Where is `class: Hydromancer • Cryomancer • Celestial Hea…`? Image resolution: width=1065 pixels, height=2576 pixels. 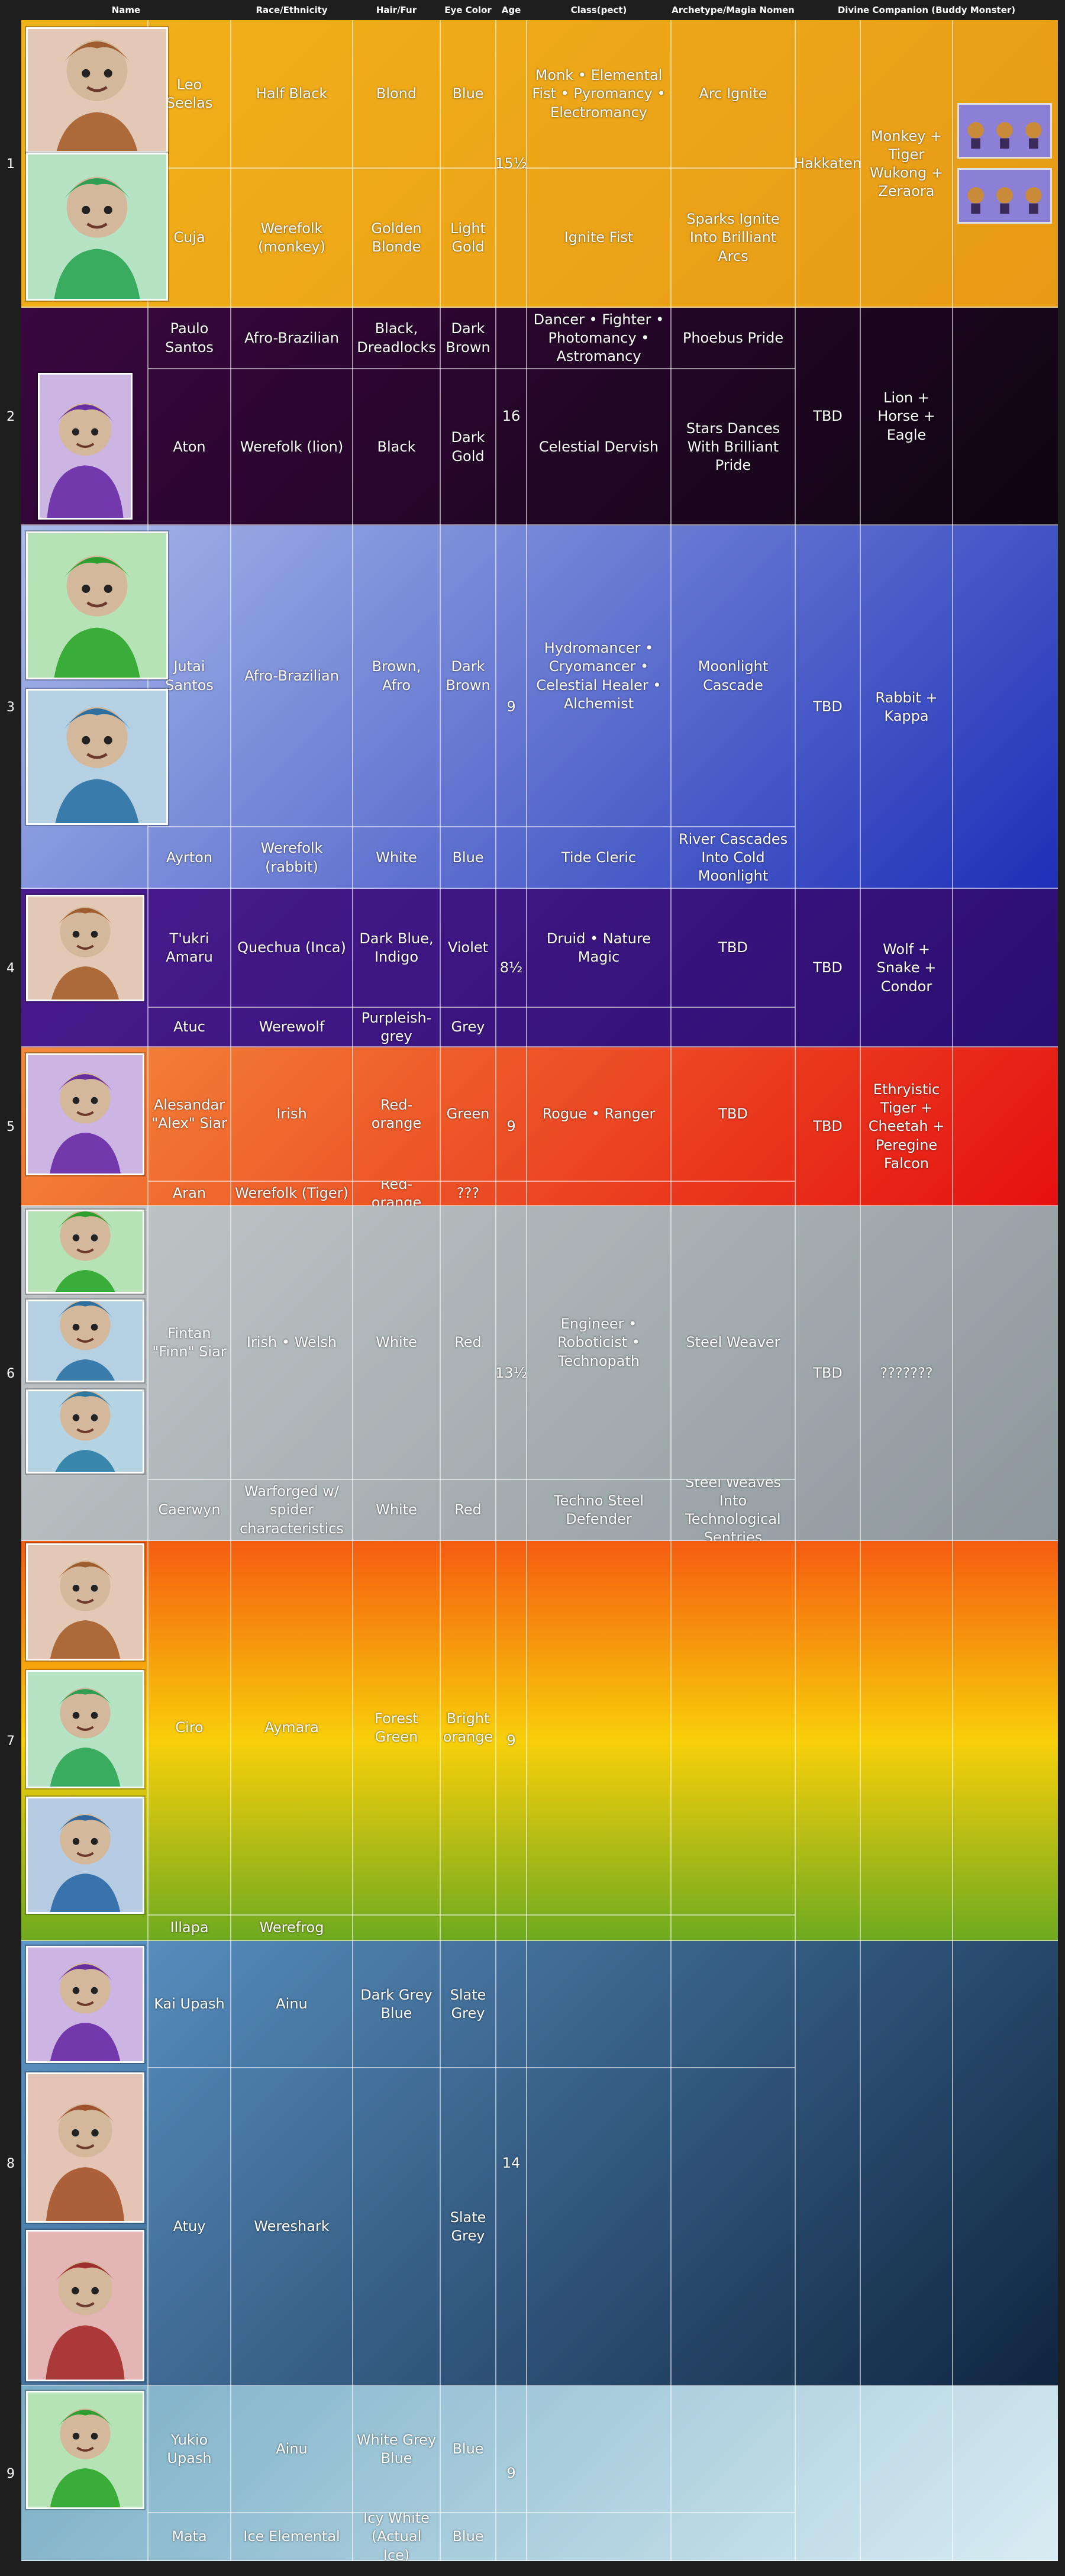
class: Hydromancer • Cryomancer • Celestial Hea… is located at coordinates (598, 676).